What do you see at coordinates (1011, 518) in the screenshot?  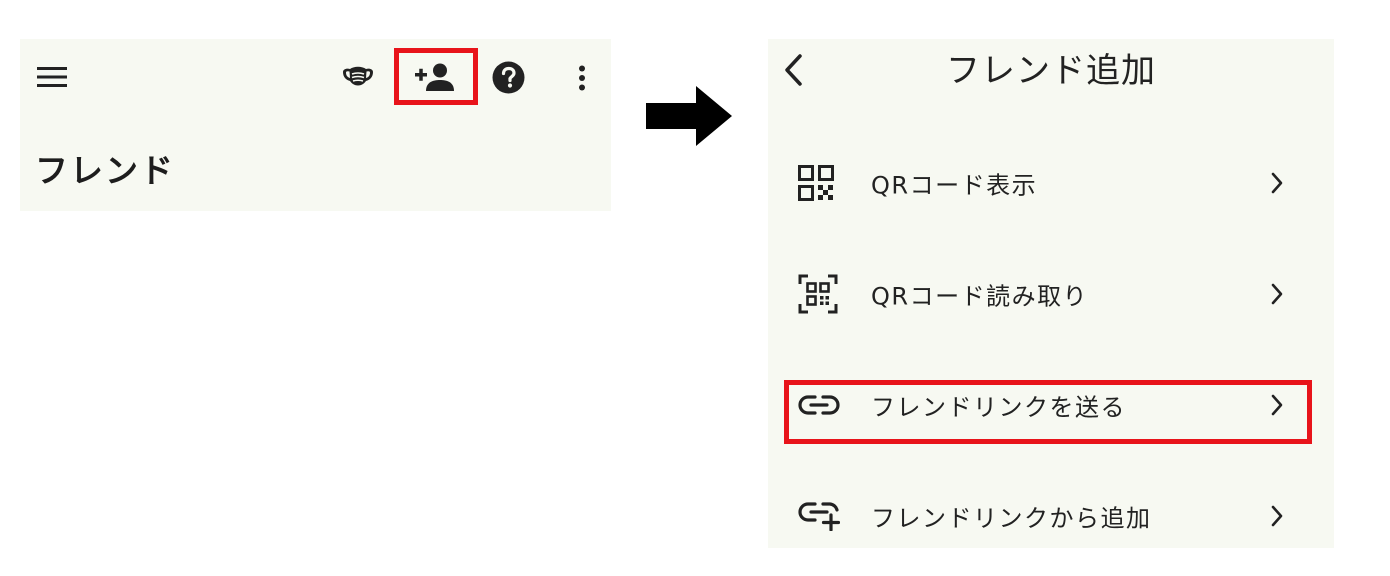 I see `menu-item-label: フレンドリンクから追加` at bounding box center [1011, 518].